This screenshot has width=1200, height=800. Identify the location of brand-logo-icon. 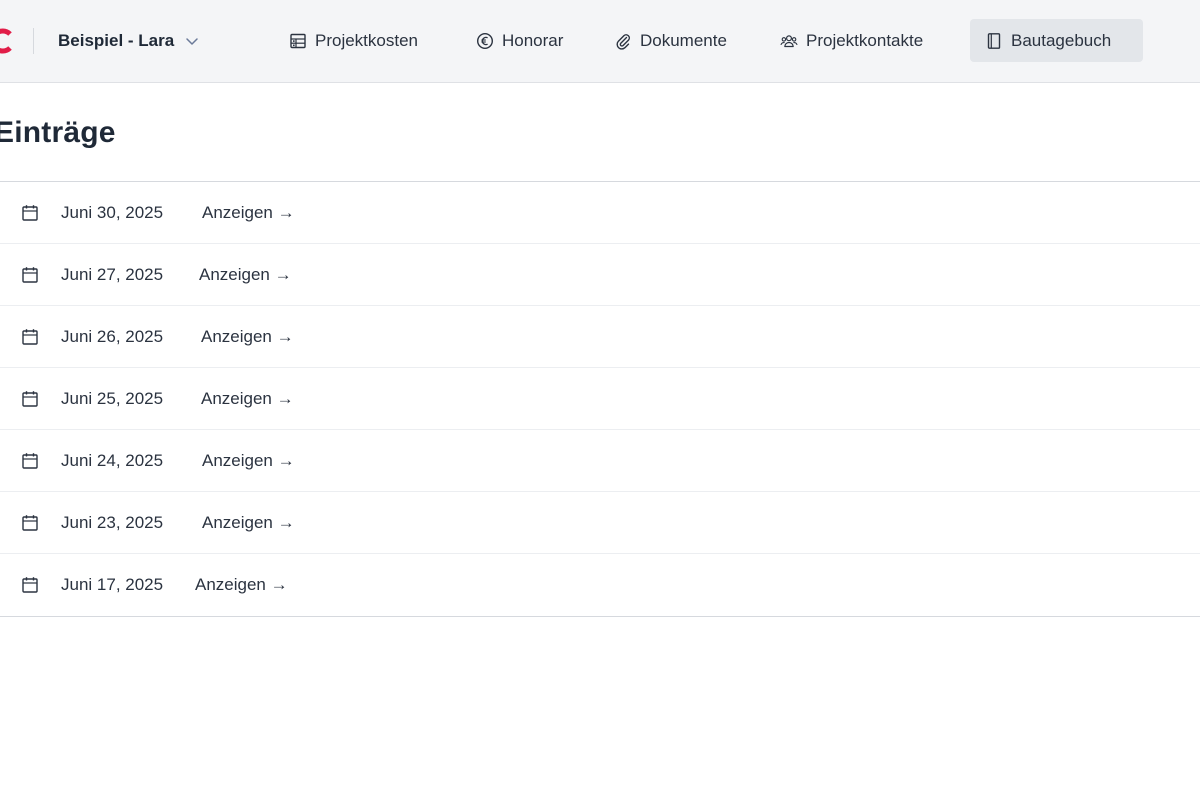
(9, 41).